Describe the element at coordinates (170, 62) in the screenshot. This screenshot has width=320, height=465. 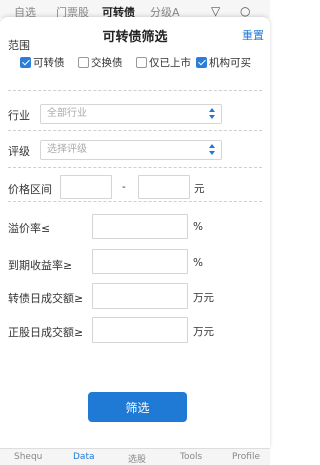
I see `scope-option-label: 仅已上市` at that location.